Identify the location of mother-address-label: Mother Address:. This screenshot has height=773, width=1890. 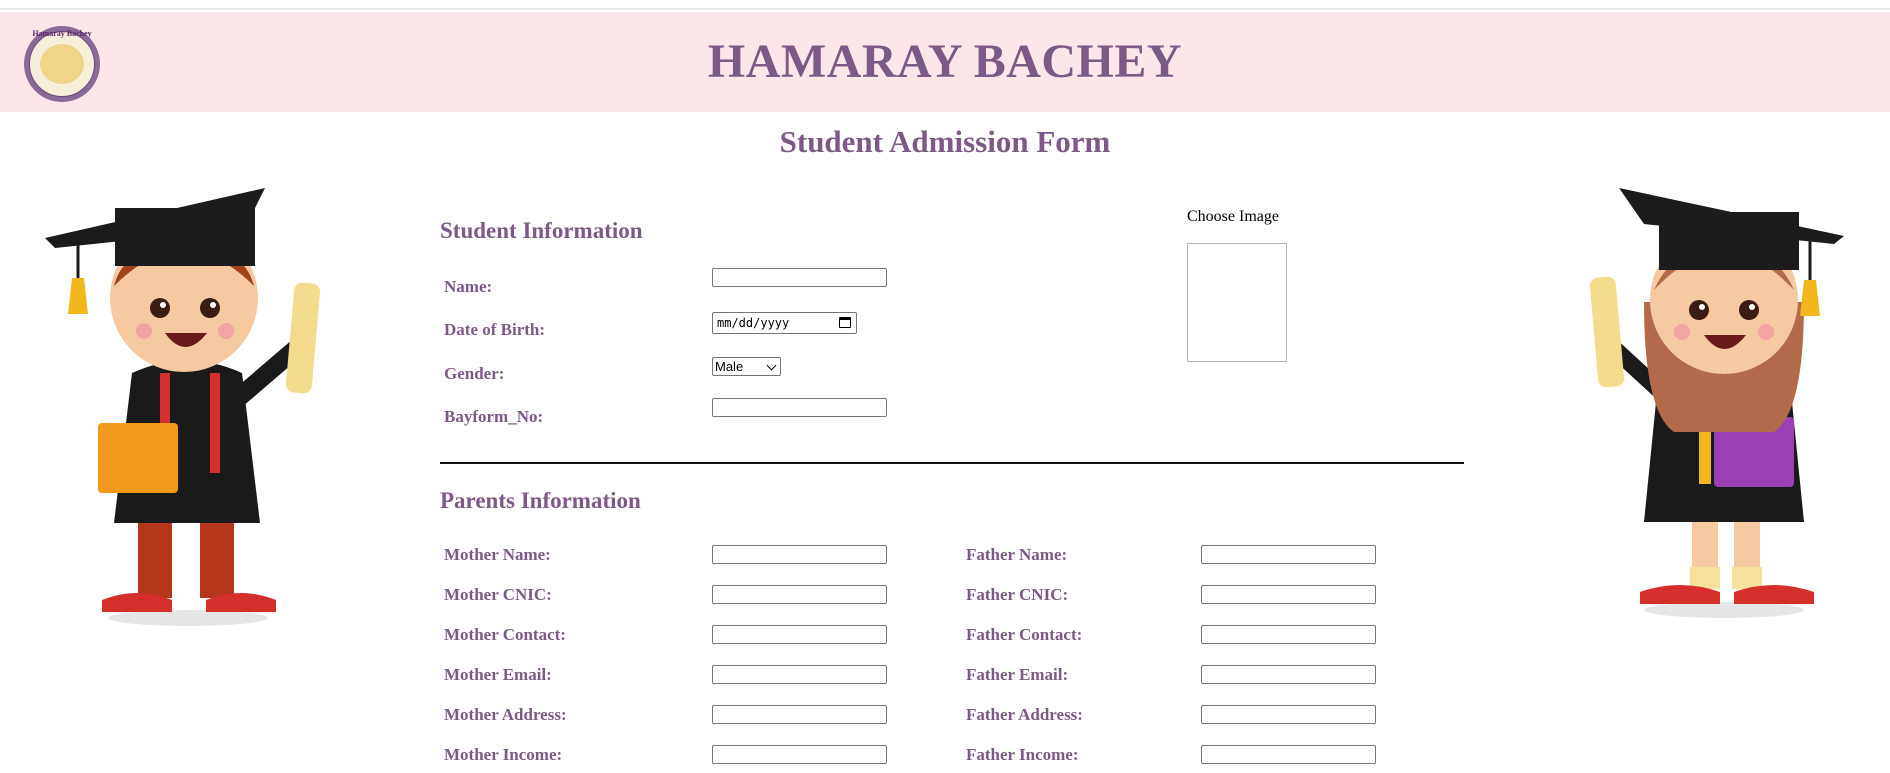
(505, 714).